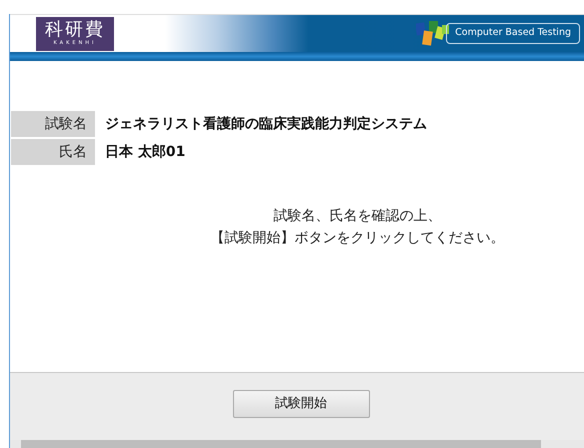 Image resolution: width=584 pixels, height=448 pixels. I want to click on colored-blocks-icon, so click(433, 33).